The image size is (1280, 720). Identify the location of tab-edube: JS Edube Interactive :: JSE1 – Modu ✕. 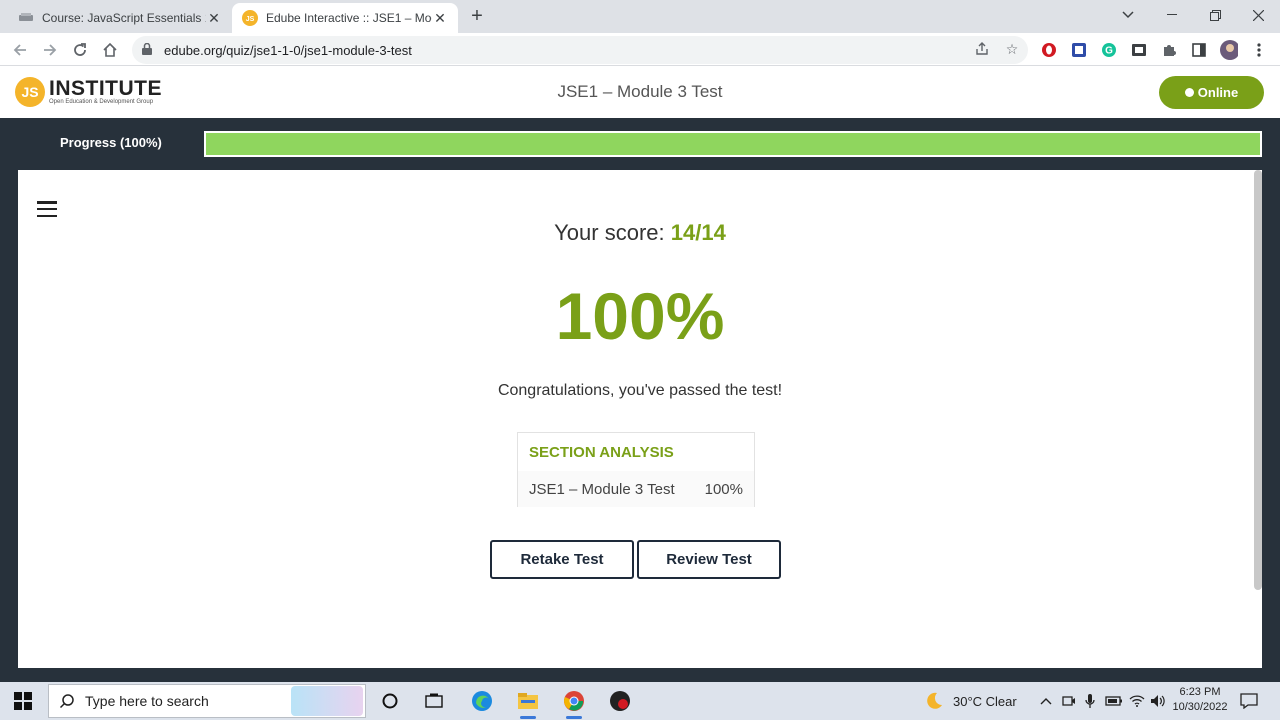
(345, 18).